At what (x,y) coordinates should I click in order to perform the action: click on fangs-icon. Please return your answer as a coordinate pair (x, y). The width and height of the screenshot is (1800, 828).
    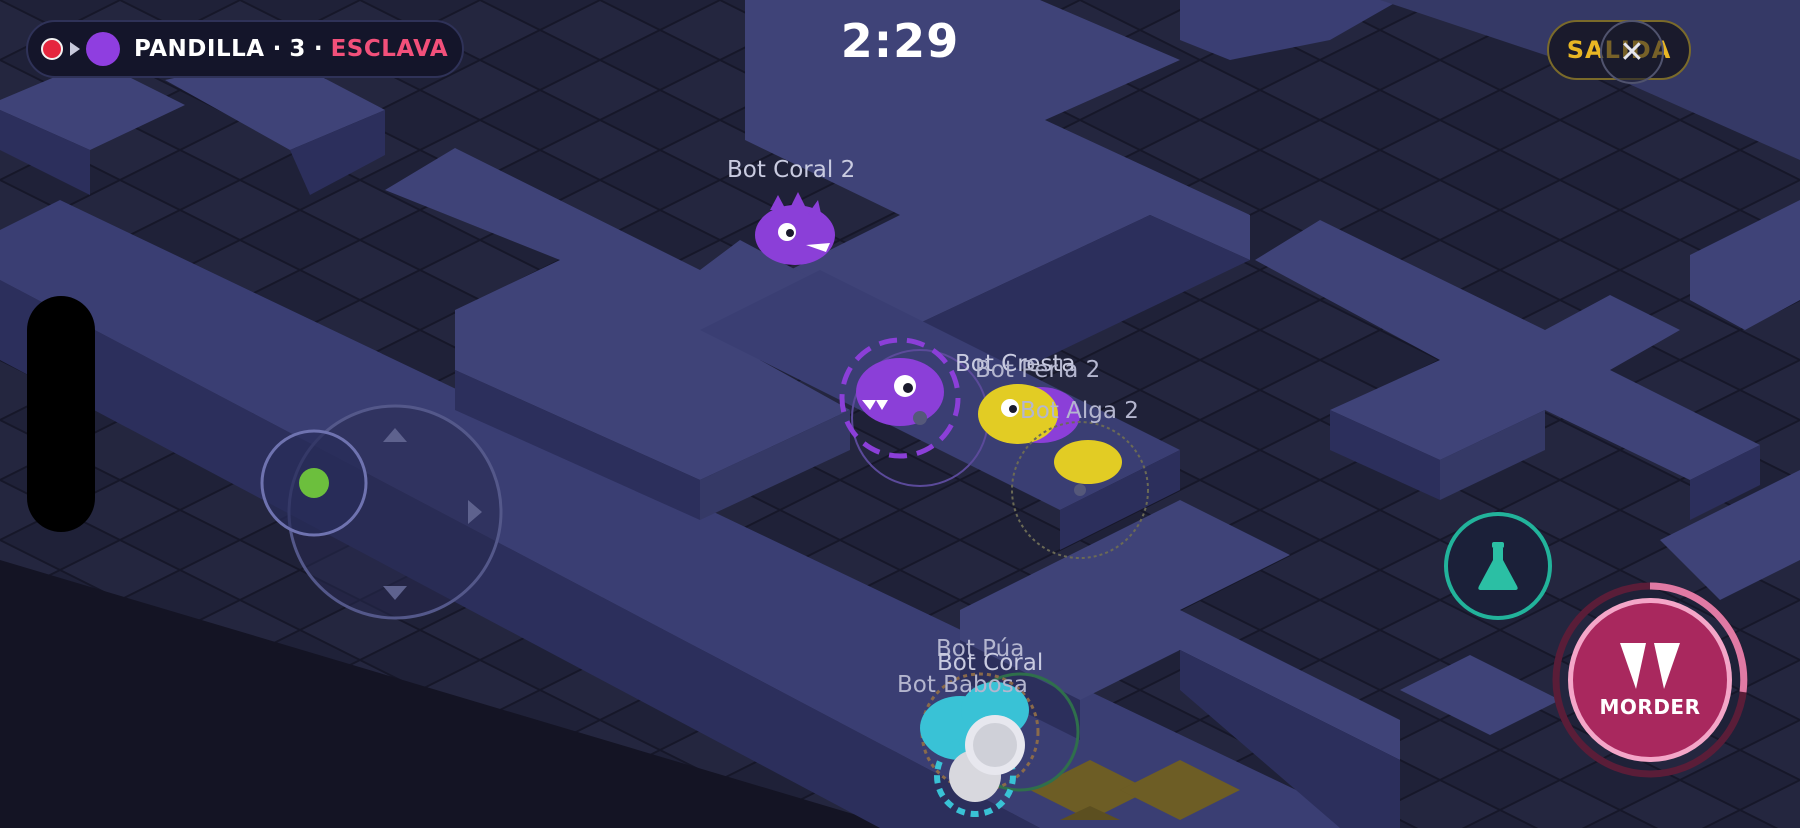
    Looking at the image, I should click on (1650, 666).